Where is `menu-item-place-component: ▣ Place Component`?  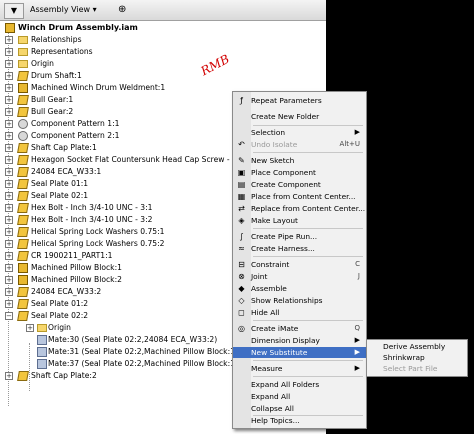
menu-item-place-component: ▣ Place Component is located at coordinates (299, 172).